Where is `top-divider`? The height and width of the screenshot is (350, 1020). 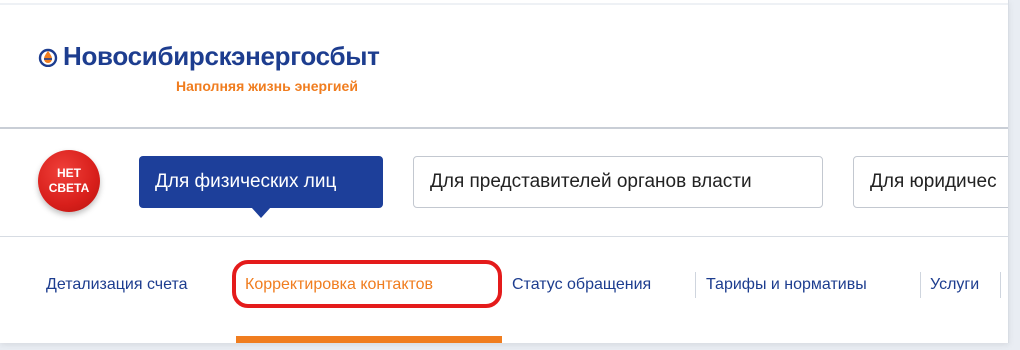
top-divider is located at coordinates (504, 4).